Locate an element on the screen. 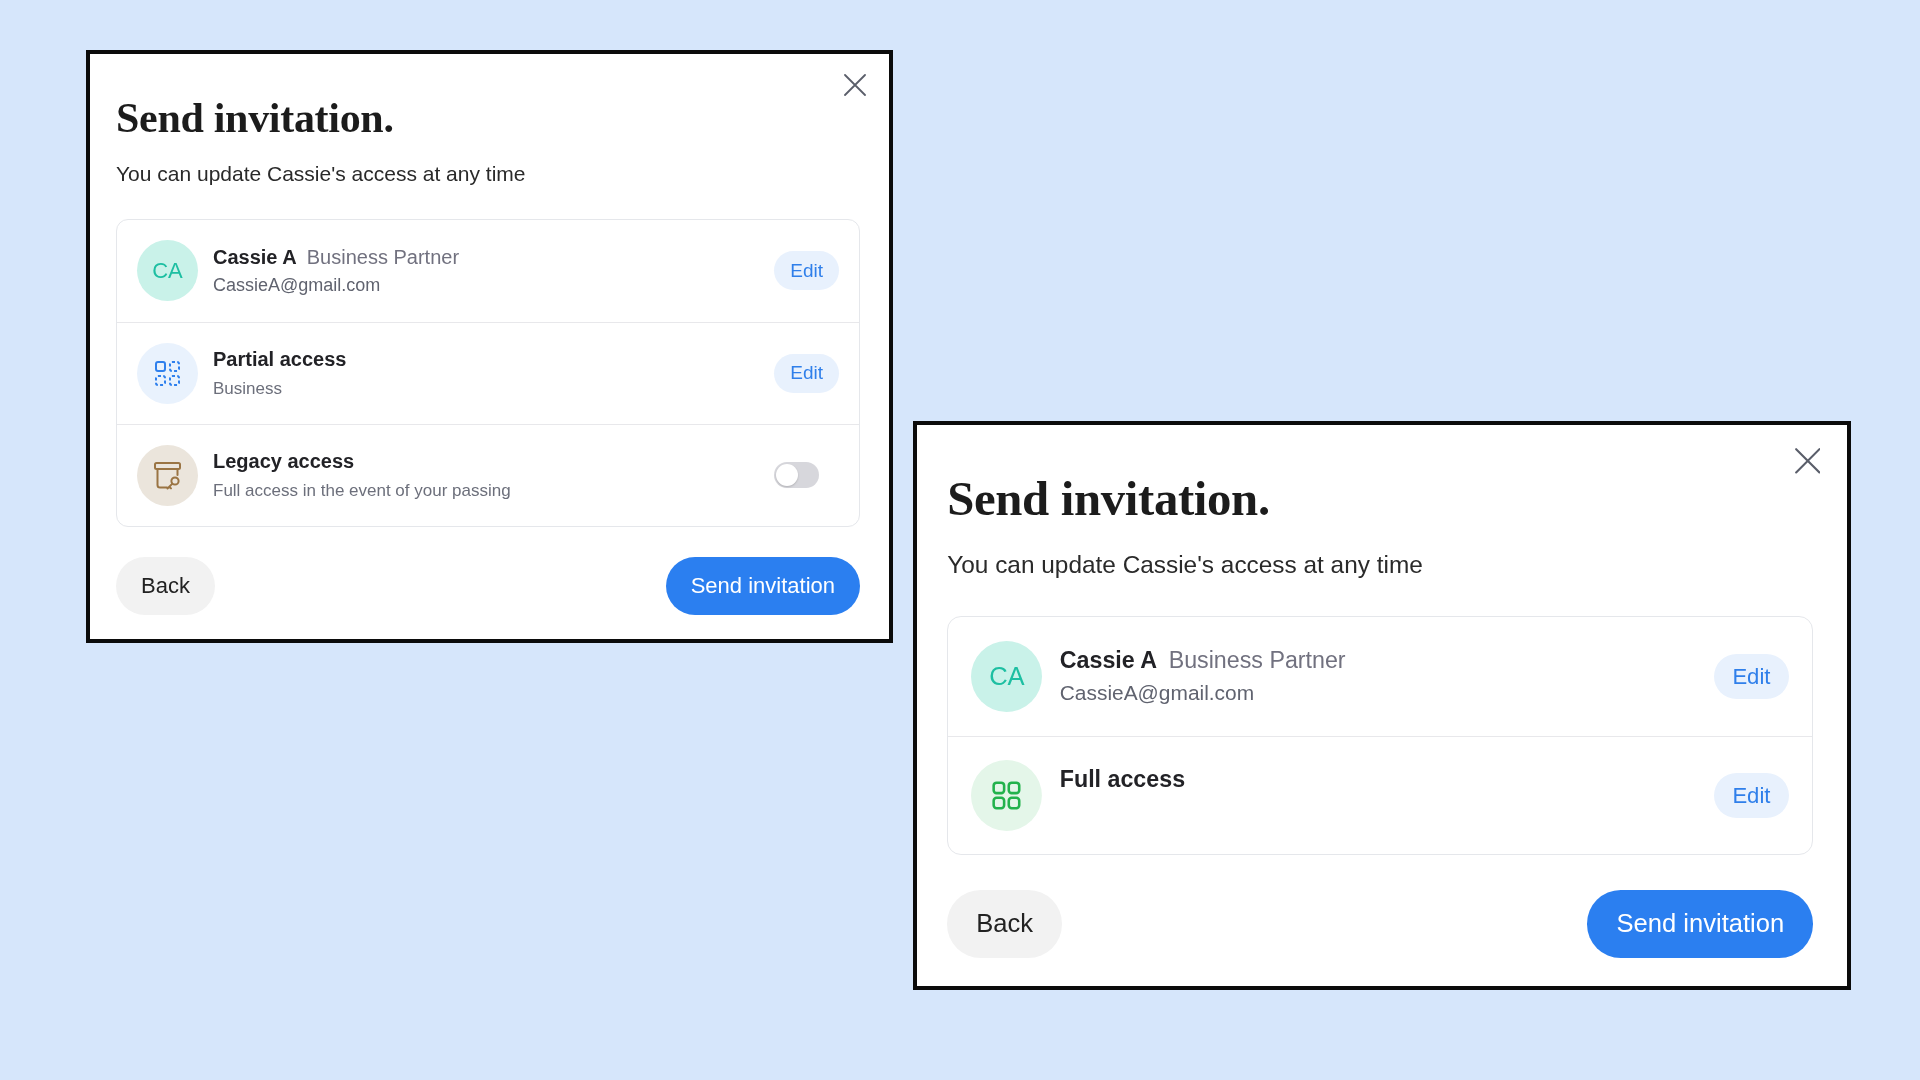 This screenshot has width=1920, height=1080. access-title: Full access is located at coordinates (1122, 780).